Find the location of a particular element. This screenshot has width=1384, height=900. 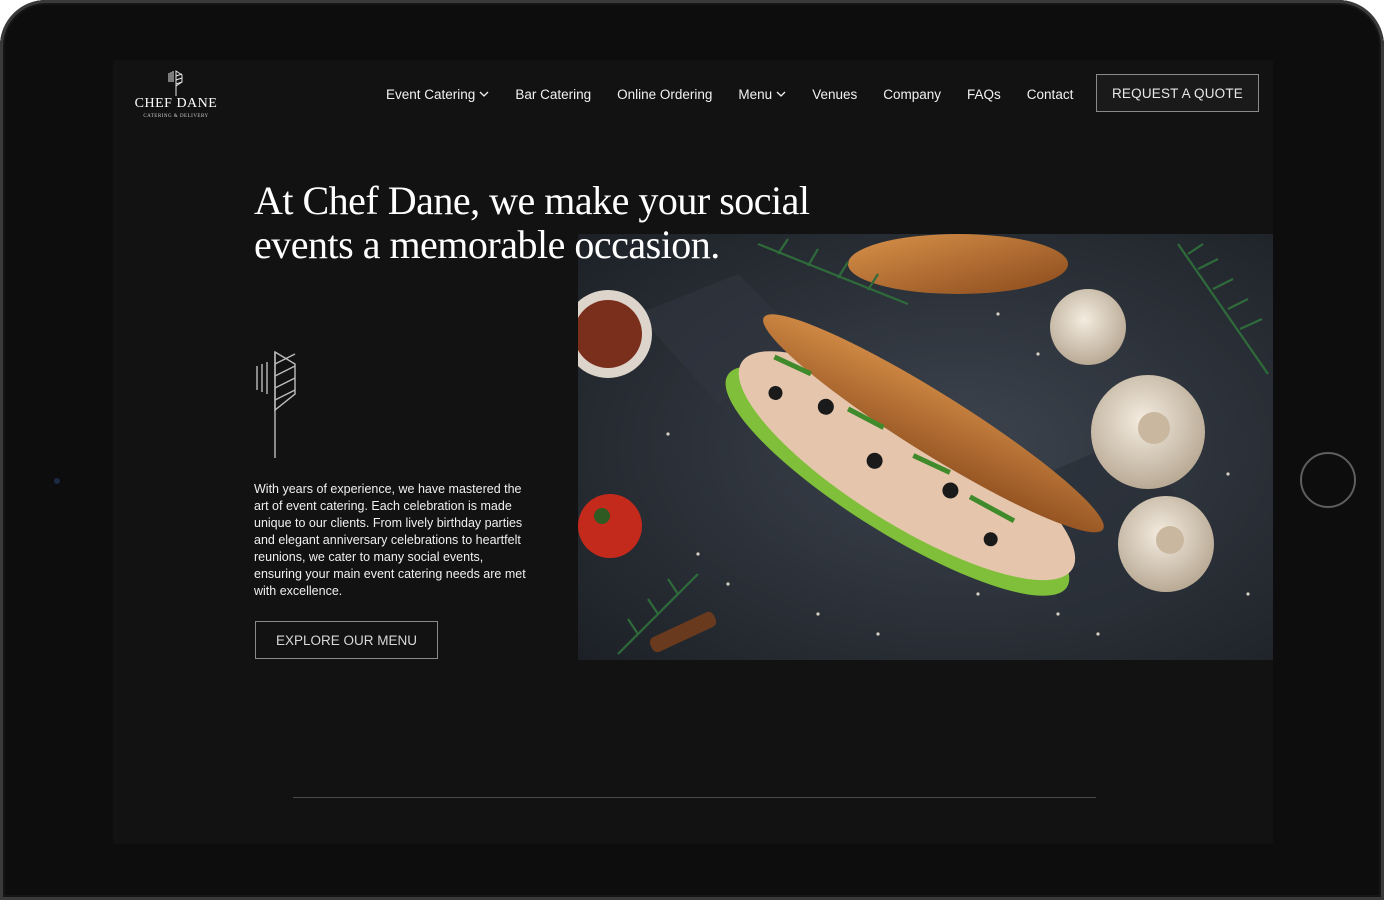

nav-label: Menu is located at coordinates (755, 94).